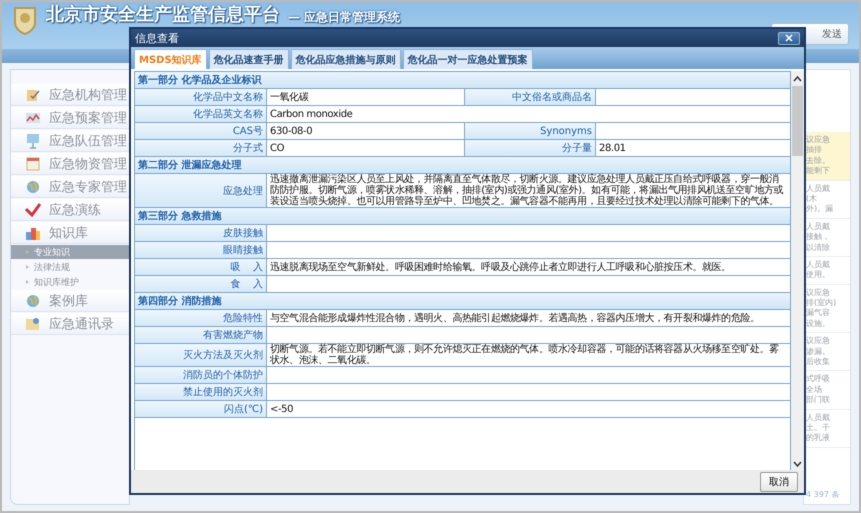 The image size is (861, 513). Describe the element at coordinates (201, 97) in the screenshot. I see `field-label: 化学品中文名称` at that location.